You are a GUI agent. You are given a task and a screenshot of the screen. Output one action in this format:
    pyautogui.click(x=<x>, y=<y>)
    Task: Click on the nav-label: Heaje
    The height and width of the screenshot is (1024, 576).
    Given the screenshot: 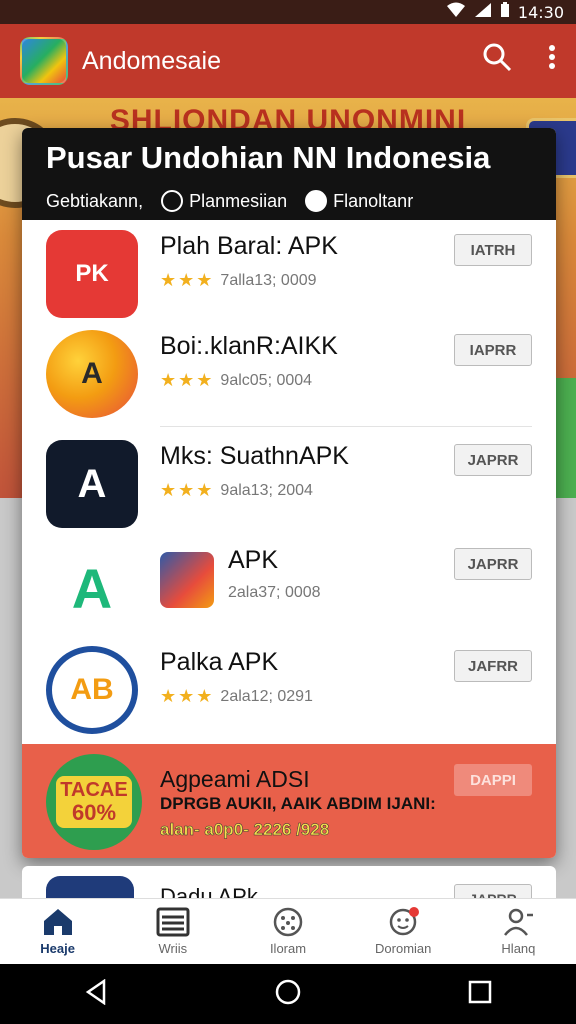 What is the action you would take?
    pyautogui.click(x=57, y=948)
    